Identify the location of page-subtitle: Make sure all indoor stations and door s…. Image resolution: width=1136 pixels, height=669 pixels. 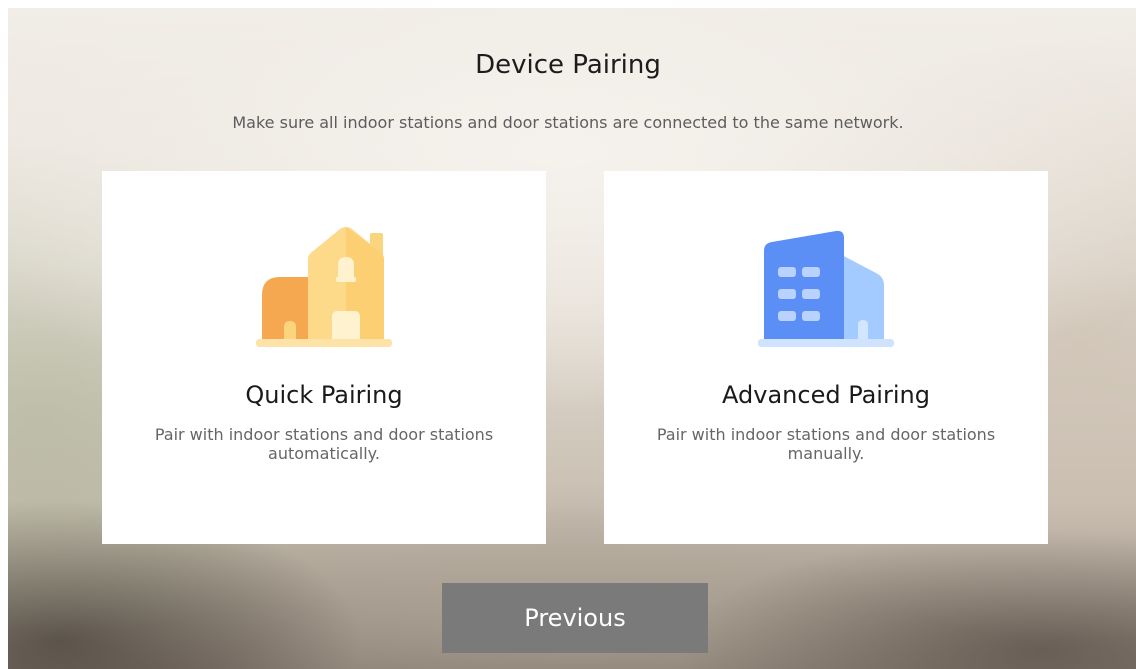
(568, 122).